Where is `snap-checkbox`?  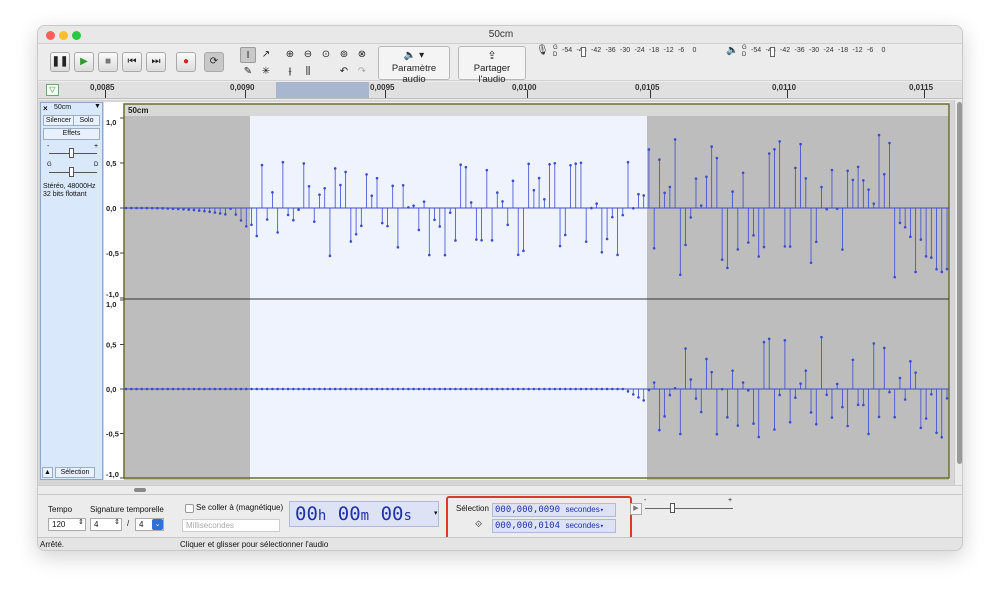
snap-checkbox is located at coordinates (189, 508).